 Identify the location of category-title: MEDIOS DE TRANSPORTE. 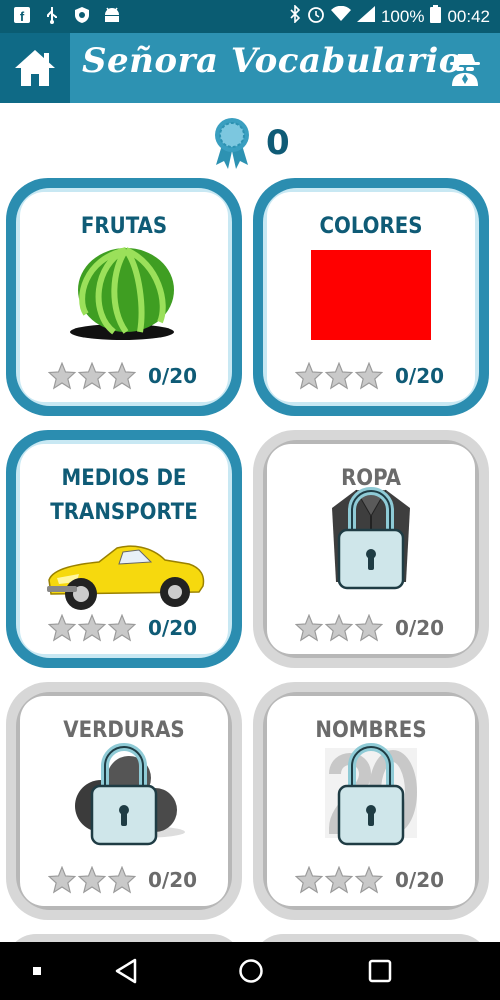
(124, 495).